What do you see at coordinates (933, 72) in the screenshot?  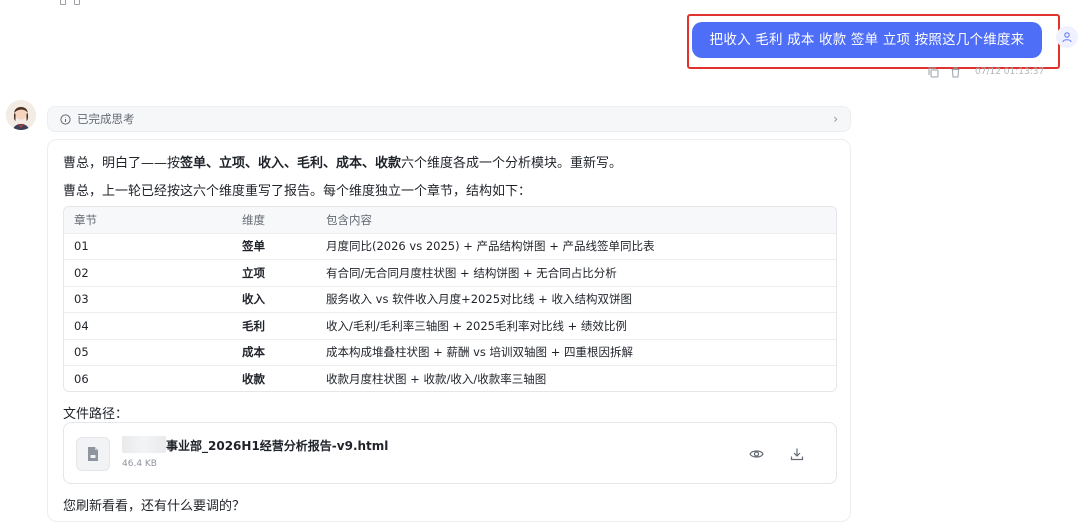 I see `copy-icon` at bounding box center [933, 72].